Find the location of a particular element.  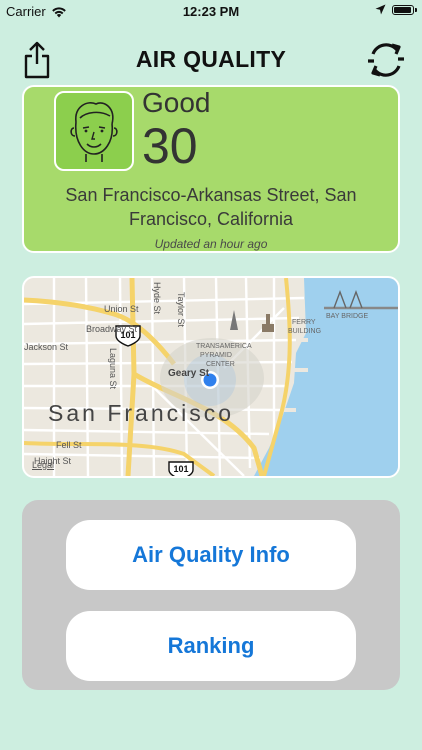

map-label-pyramid: PYRAMID is located at coordinates (216, 355).